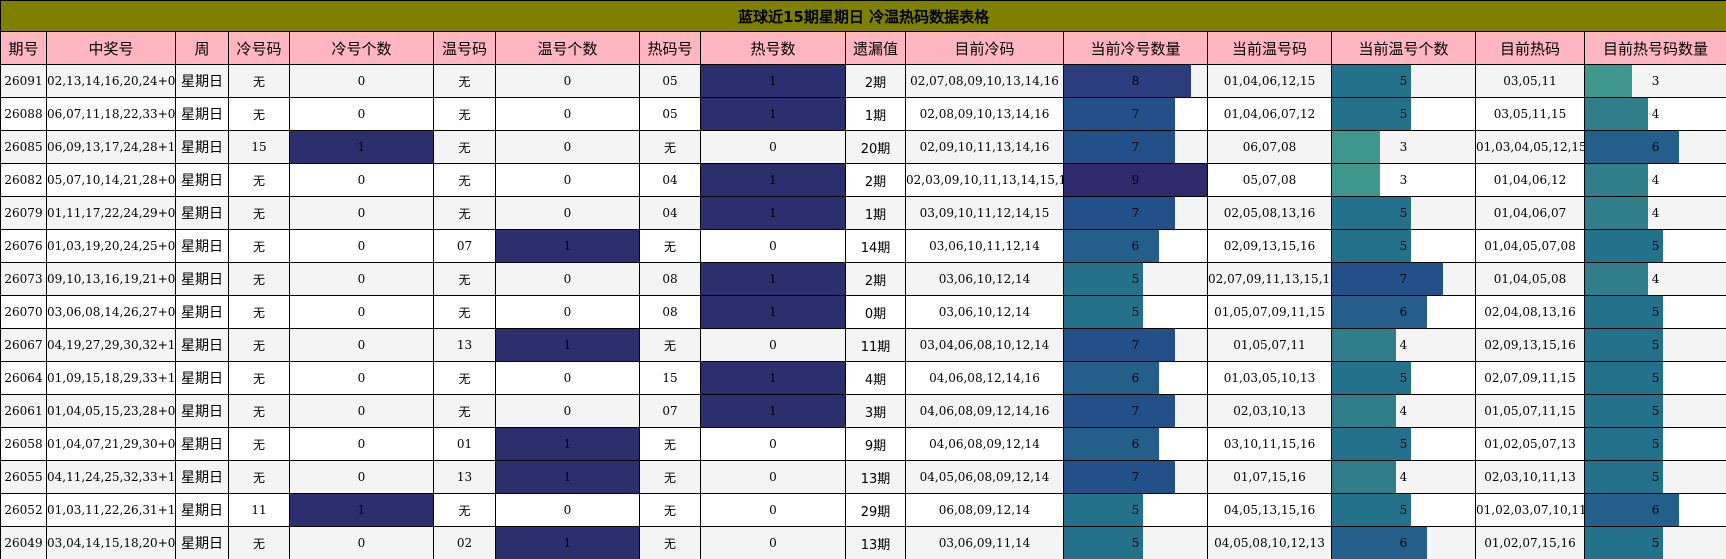  What do you see at coordinates (23, 81) in the screenshot?
I see `issue-number-cell: 26091` at bounding box center [23, 81].